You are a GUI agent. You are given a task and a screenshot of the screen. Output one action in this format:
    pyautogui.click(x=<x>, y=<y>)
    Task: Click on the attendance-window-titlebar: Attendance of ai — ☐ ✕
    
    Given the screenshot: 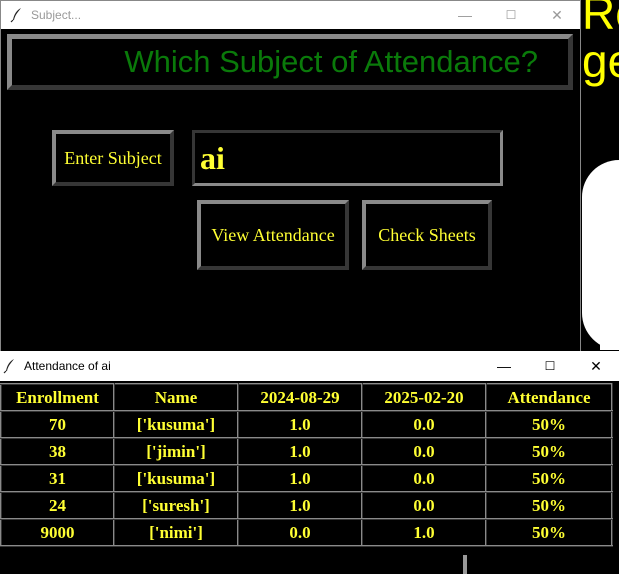 What is the action you would take?
    pyautogui.click(x=309, y=366)
    